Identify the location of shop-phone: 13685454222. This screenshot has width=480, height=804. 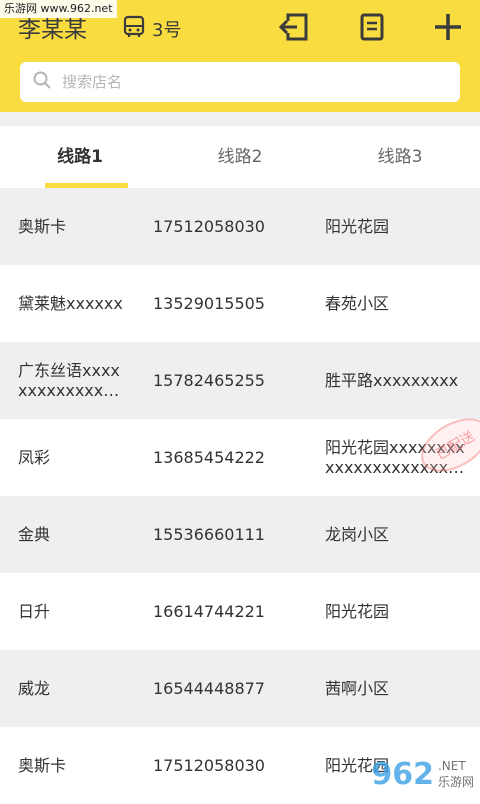
(209, 457).